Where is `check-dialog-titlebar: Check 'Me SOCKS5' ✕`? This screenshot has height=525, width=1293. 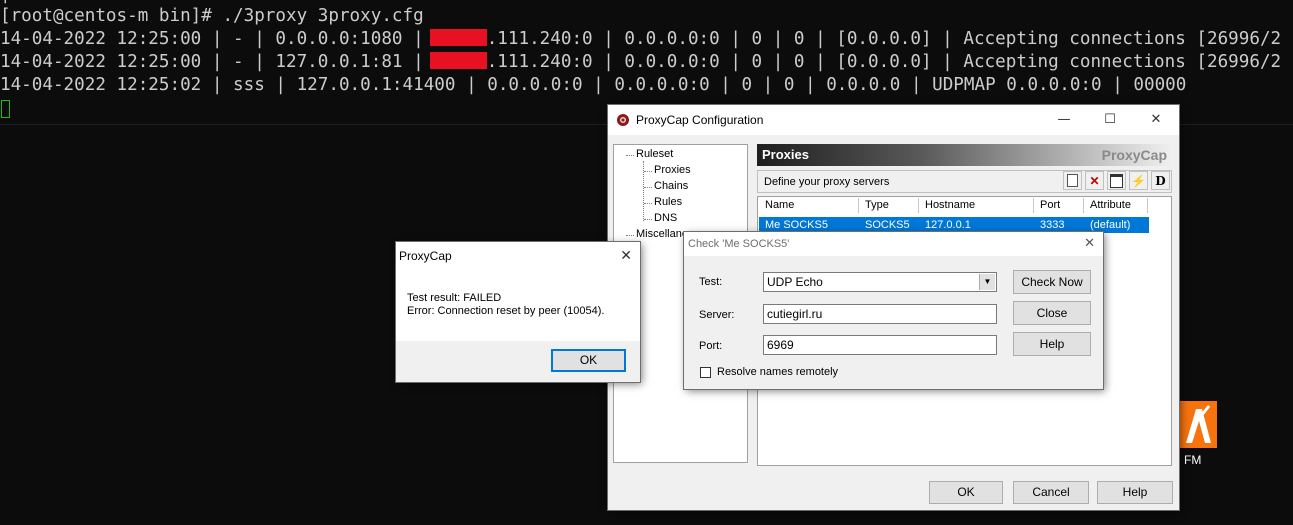
check-dialog-titlebar: Check 'Me SOCKS5' ✕ is located at coordinates (893, 244).